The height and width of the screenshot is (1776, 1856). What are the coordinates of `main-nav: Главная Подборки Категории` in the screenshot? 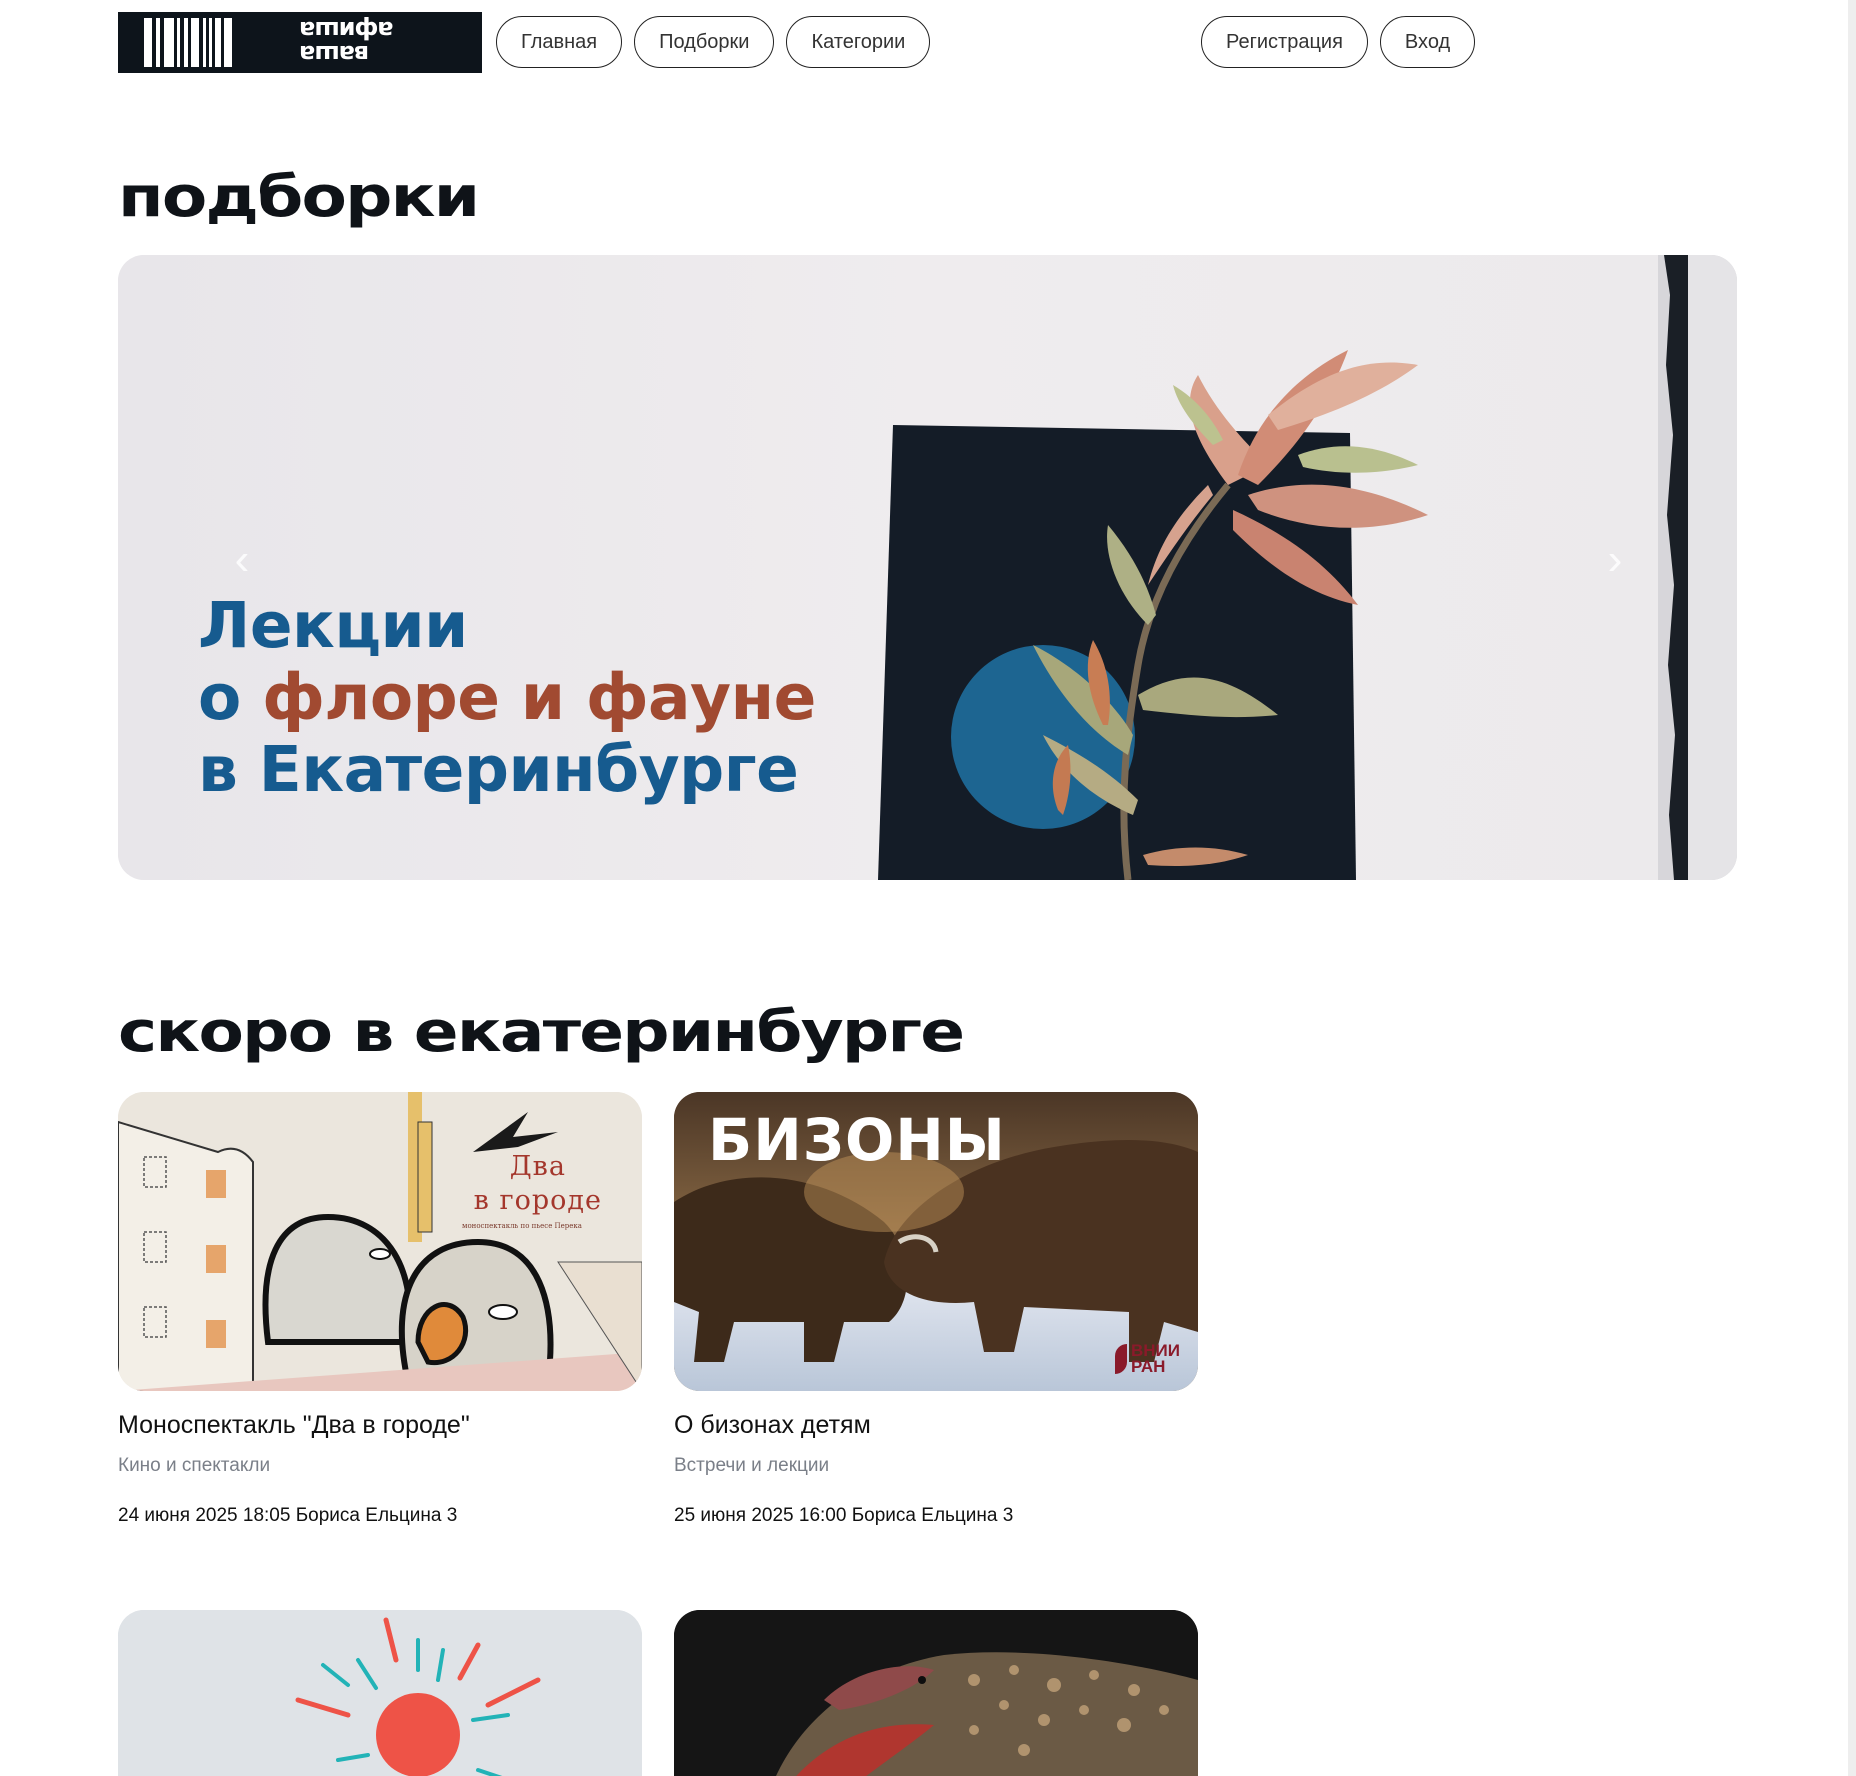 It's located at (713, 42).